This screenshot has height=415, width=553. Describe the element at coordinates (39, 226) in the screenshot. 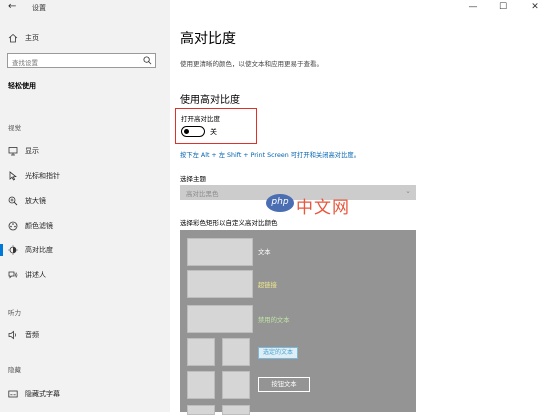

I see `sidebar-item-label: 颜色滤镜` at that location.